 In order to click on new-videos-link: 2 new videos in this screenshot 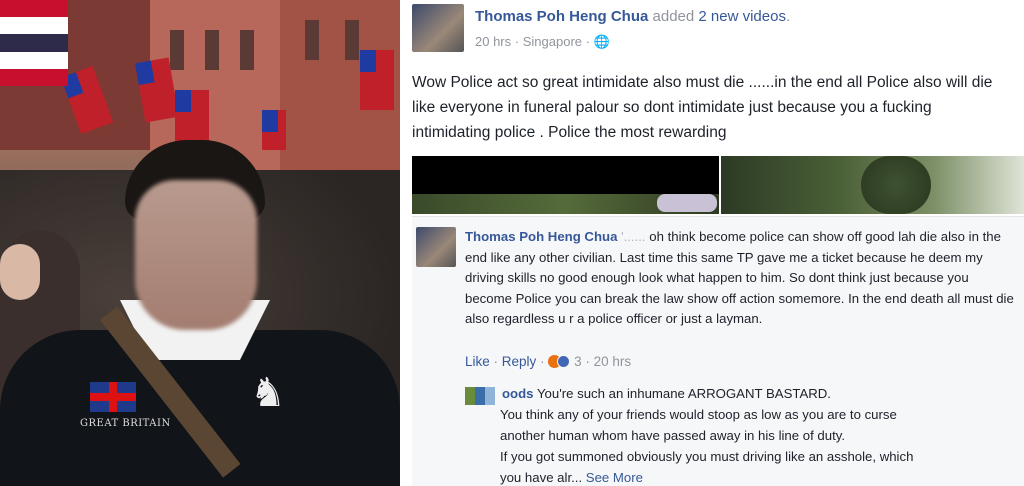, I will do `click(742, 16)`.